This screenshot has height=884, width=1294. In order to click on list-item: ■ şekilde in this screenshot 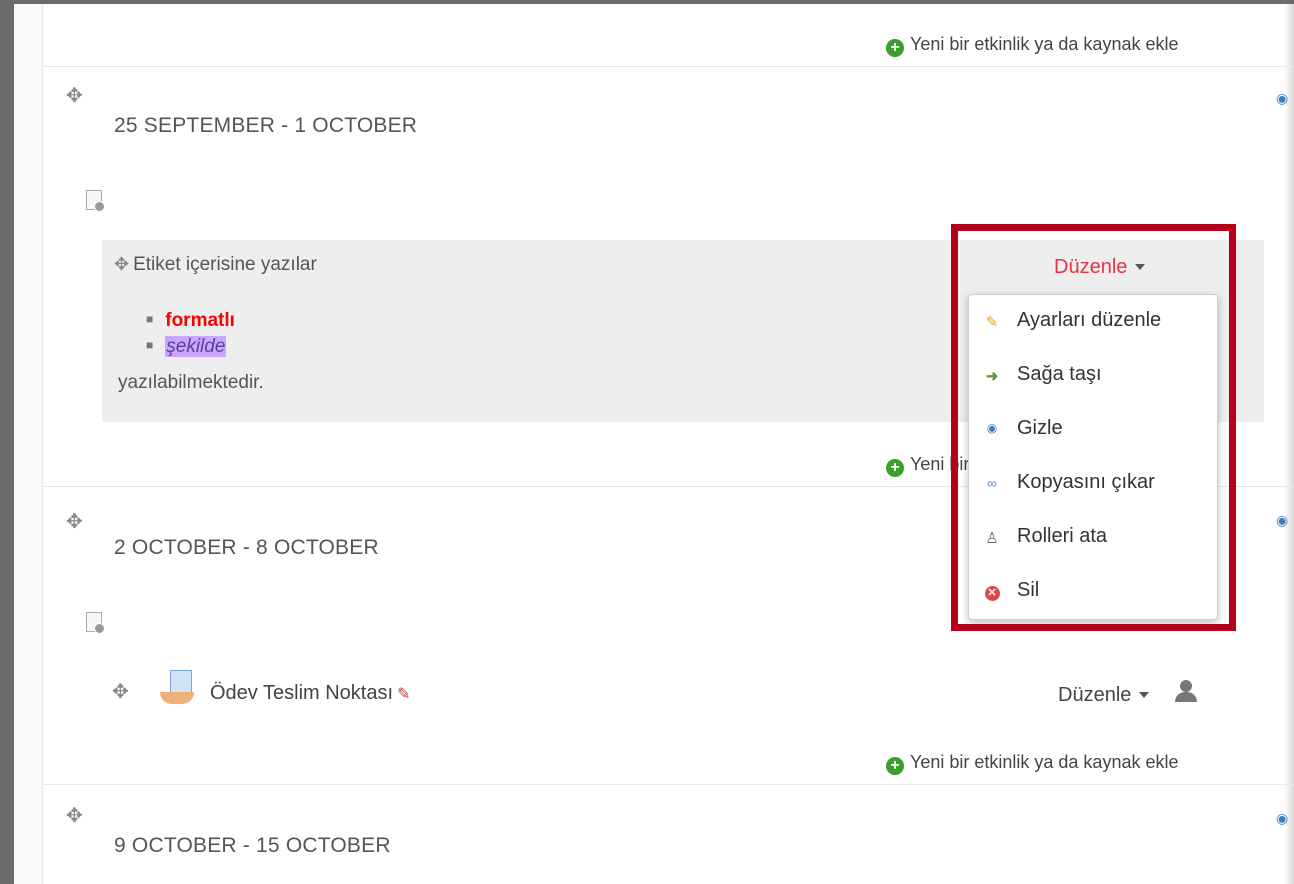, I will do `click(186, 347)`.